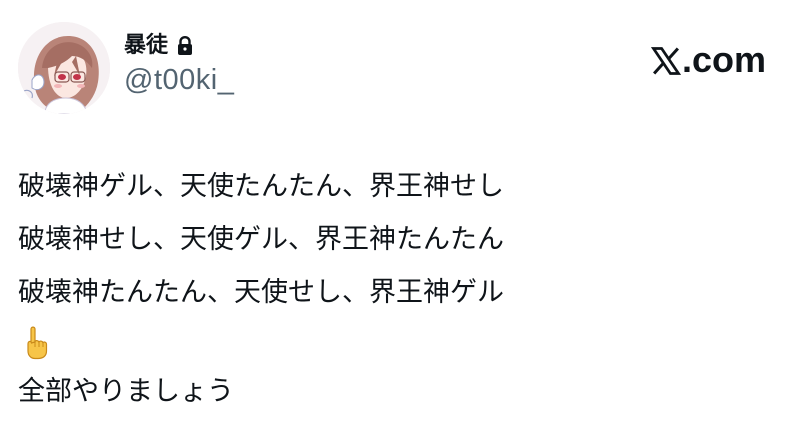 The image size is (800, 441). I want to click on user-info: 暴徒 @t00ki_, so click(179, 65).